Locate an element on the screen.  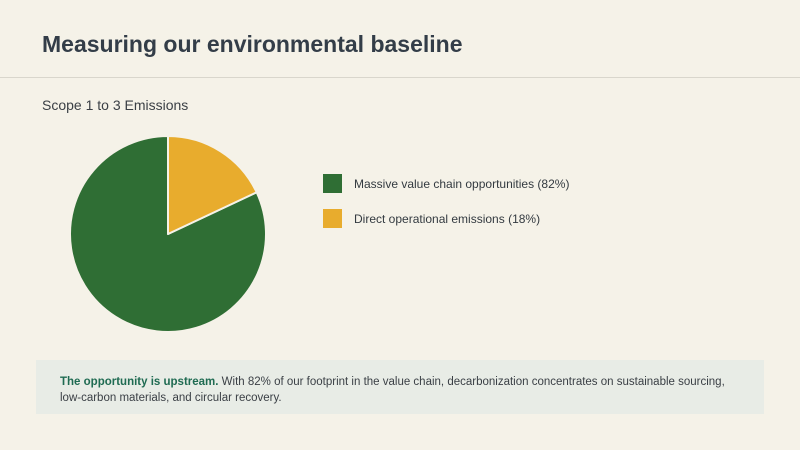
callout-heading: The opportunity is upstream. is located at coordinates (139, 382).